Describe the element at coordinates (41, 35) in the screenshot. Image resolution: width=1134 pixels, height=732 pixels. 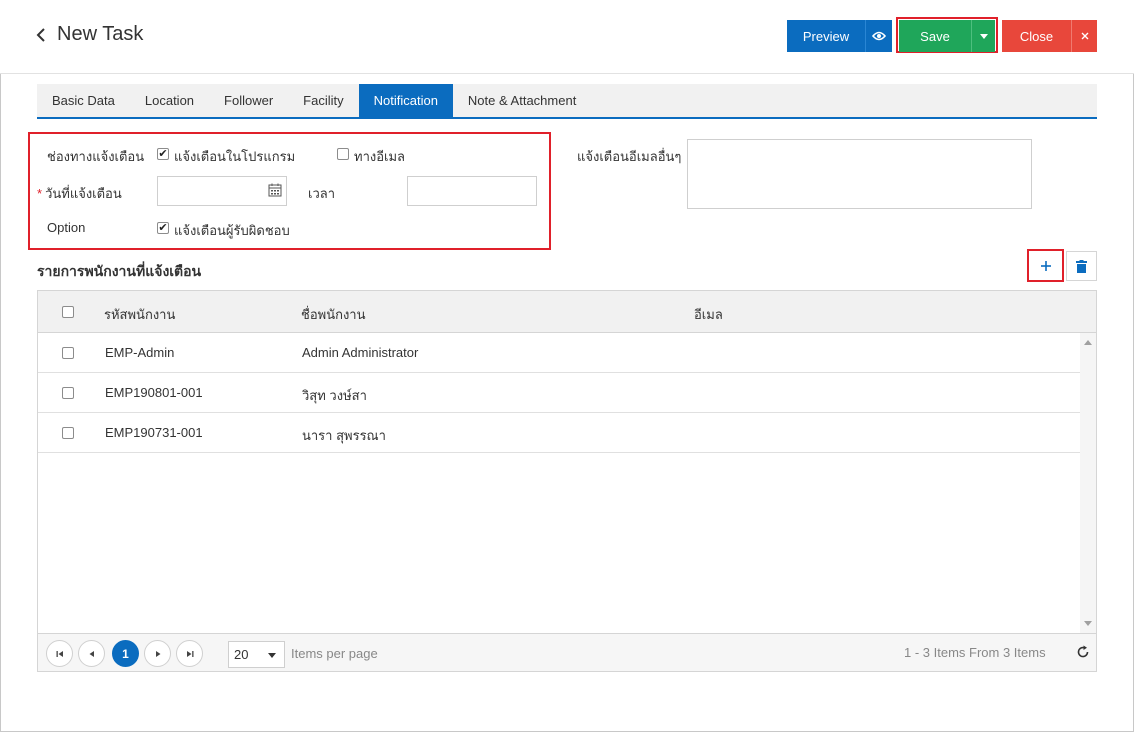
I see `chevron-left-icon` at that location.